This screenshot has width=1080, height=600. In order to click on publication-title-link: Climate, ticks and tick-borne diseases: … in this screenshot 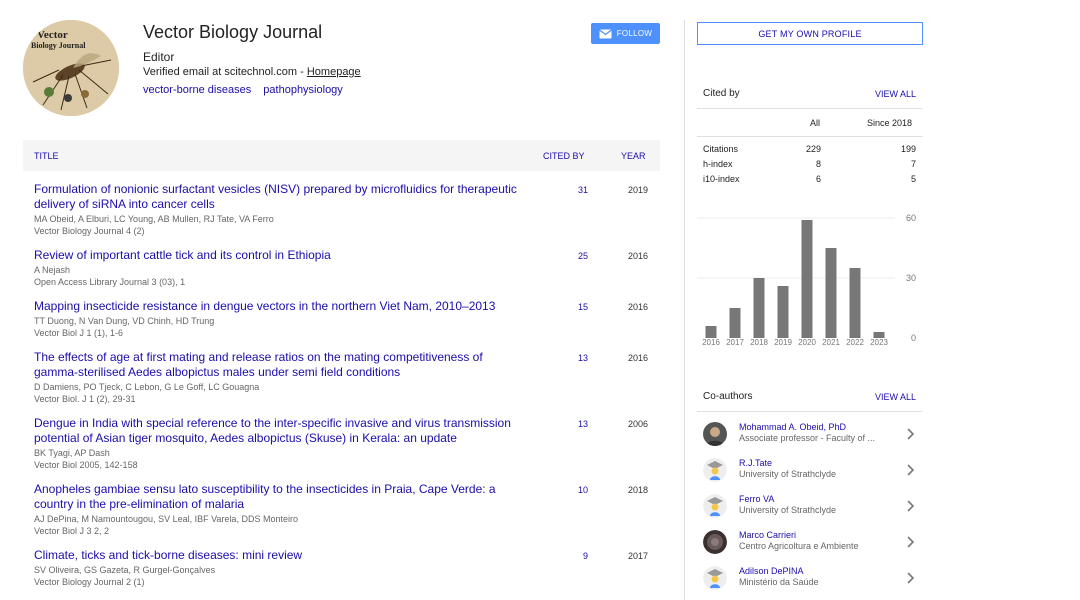, I will do `click(281, 555)`.